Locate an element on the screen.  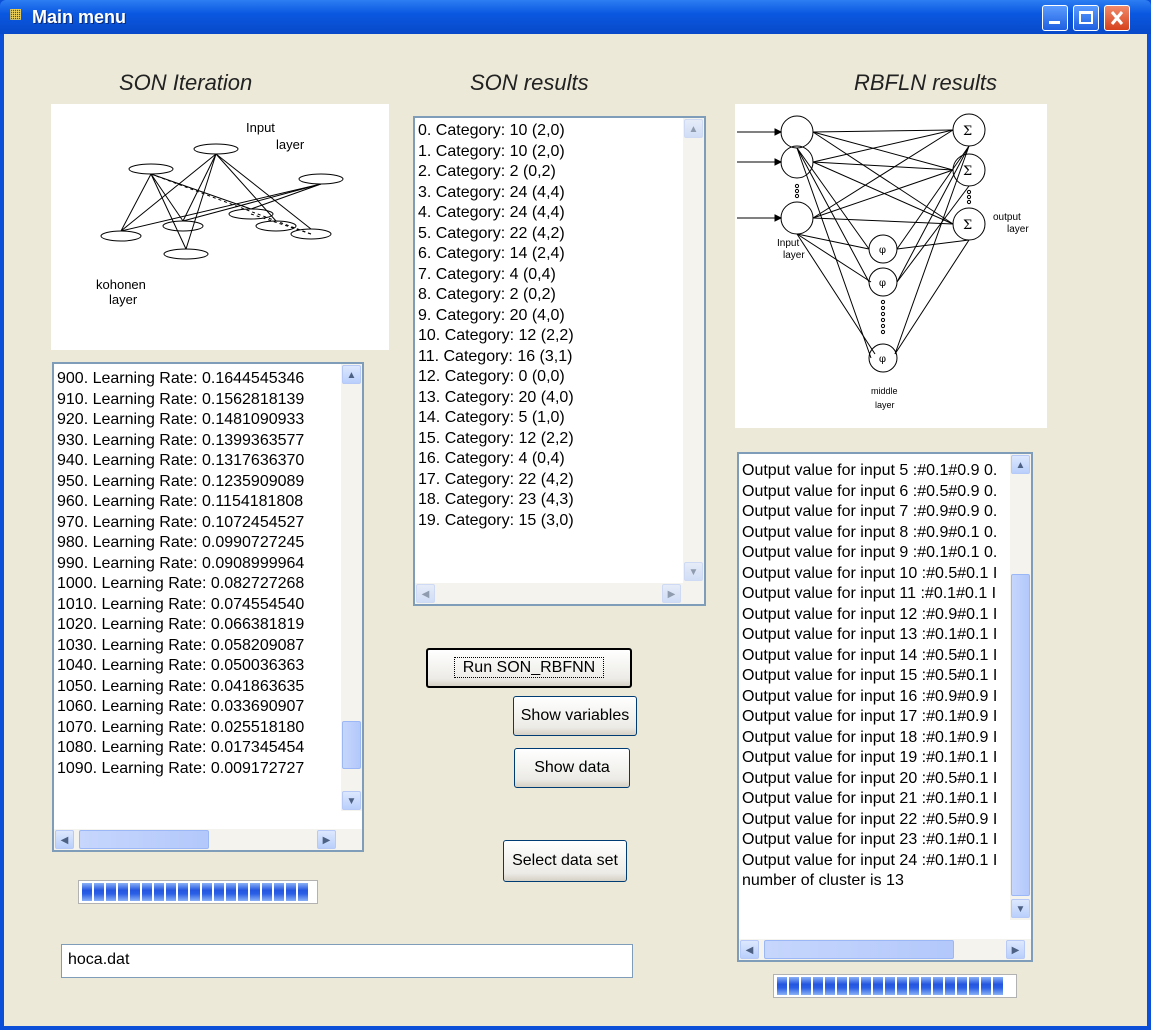
rbfln-output-item: Output value for input 16 :#0.9#0.9 I is located at coordinates (875, 697).